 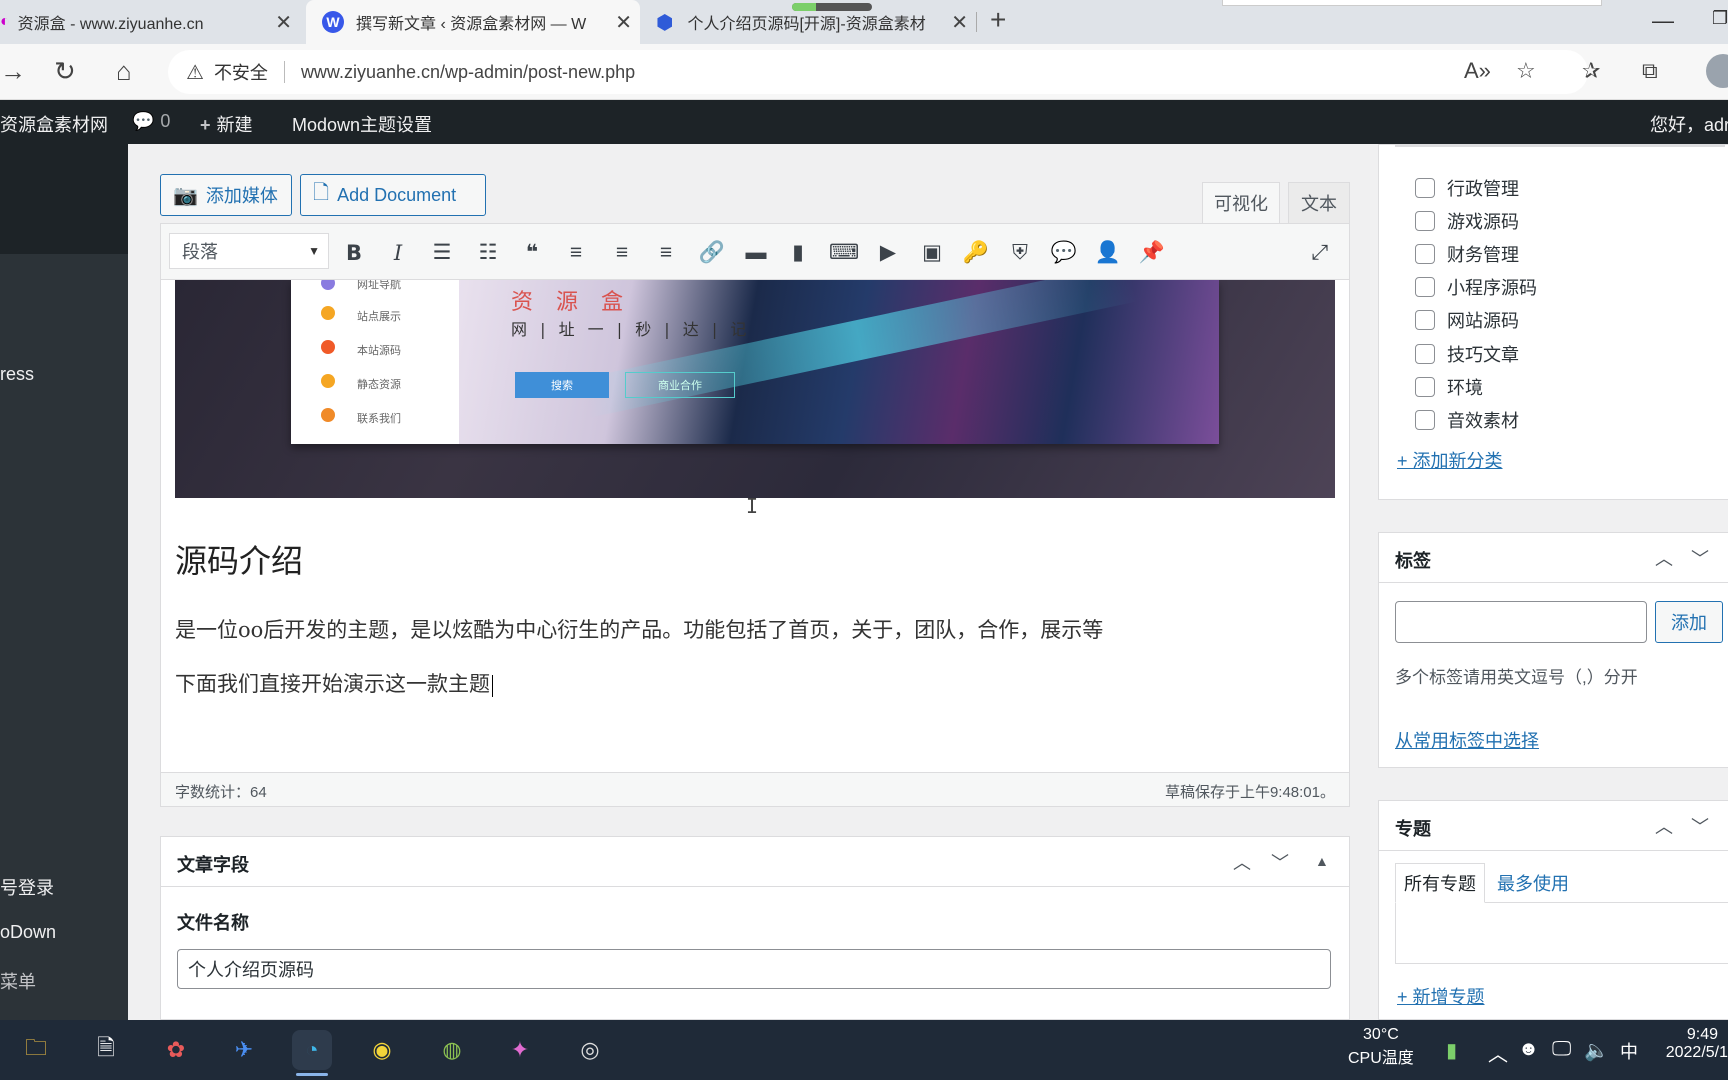 What do you see at coordinates (1720, 18) in the screenshot?
I see `restore-icon: ❐` at bounding box center [1720, 18].